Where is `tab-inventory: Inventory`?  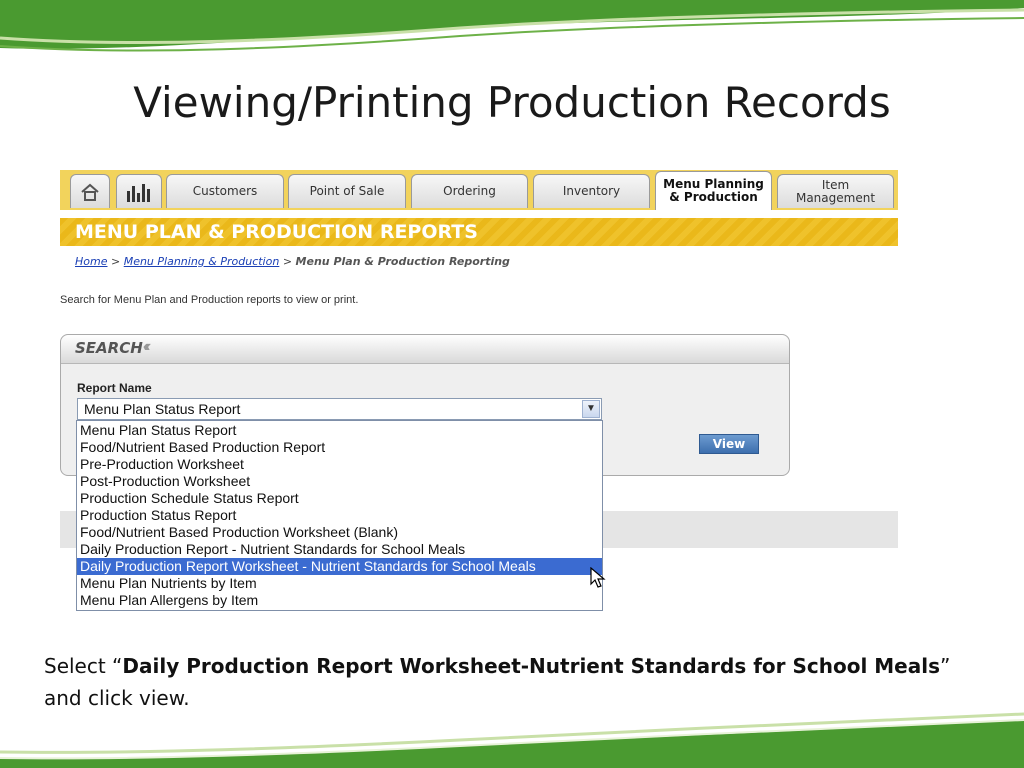 tab-inventory: Inventory is located at coordinates (591, 191).